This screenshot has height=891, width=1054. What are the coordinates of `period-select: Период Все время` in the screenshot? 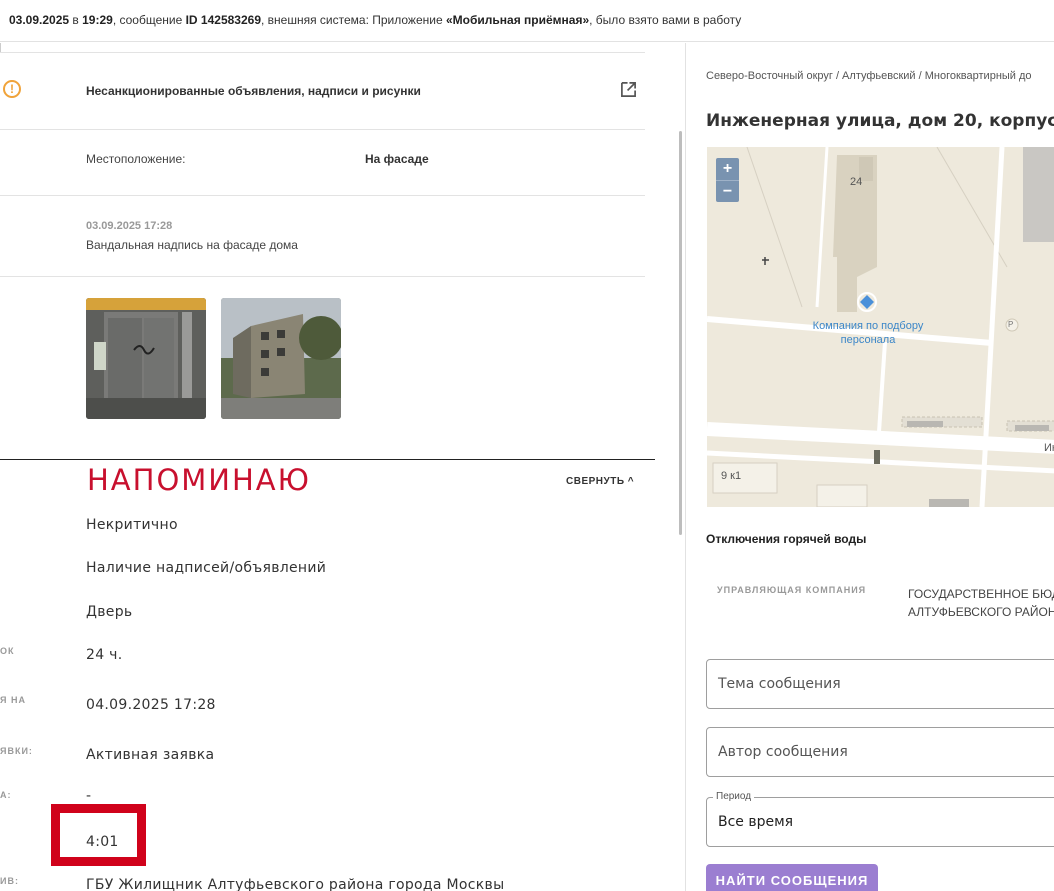 It's located at (880, 819).